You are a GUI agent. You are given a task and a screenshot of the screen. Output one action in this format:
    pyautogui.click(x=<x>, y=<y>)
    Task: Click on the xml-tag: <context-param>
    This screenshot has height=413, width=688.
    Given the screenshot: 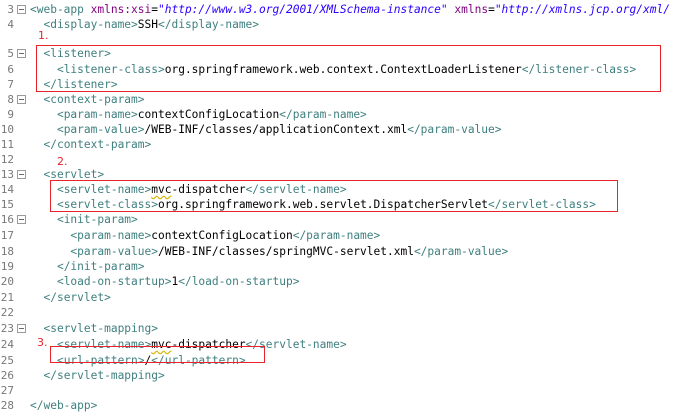 What is the action you would take?
    pyautogui.click(x=94, y=99)
    